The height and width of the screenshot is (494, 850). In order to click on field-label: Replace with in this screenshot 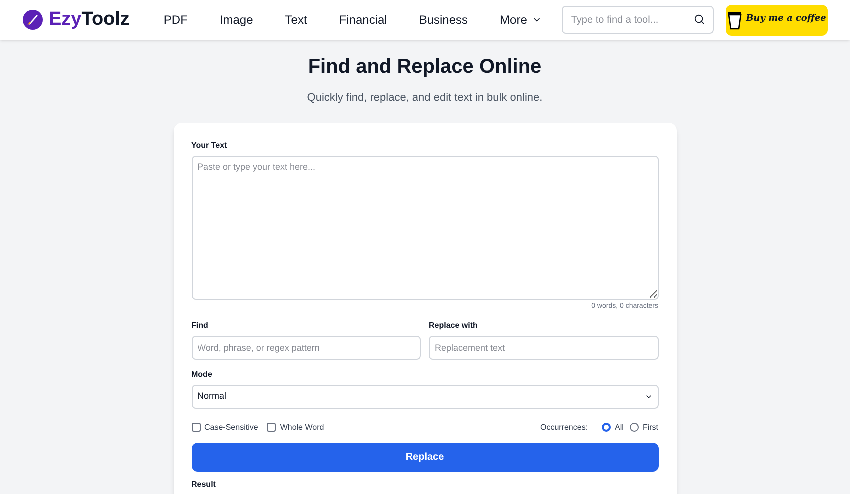, I will do `click(454, 325)`.